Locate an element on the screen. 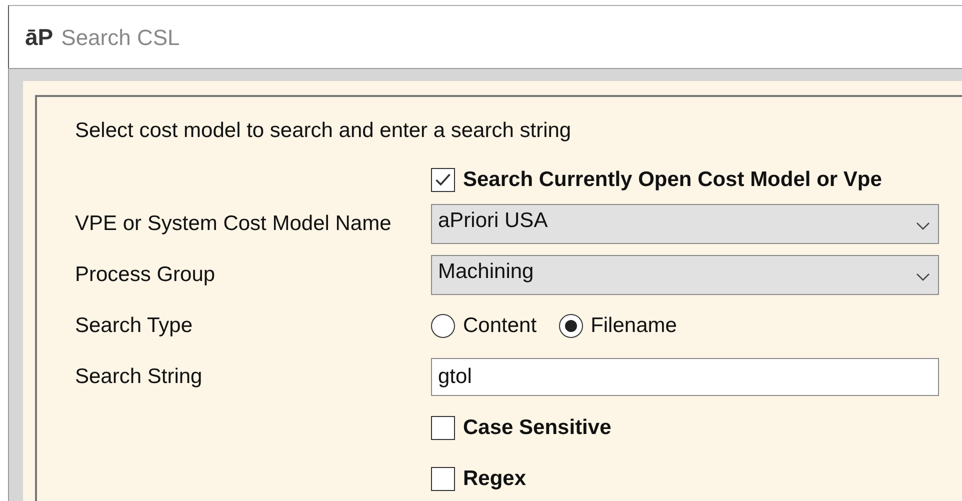 Image resolution: width=962 pixels, height=501 pixels. field-label: Search String is located at coordinates (138, 376).